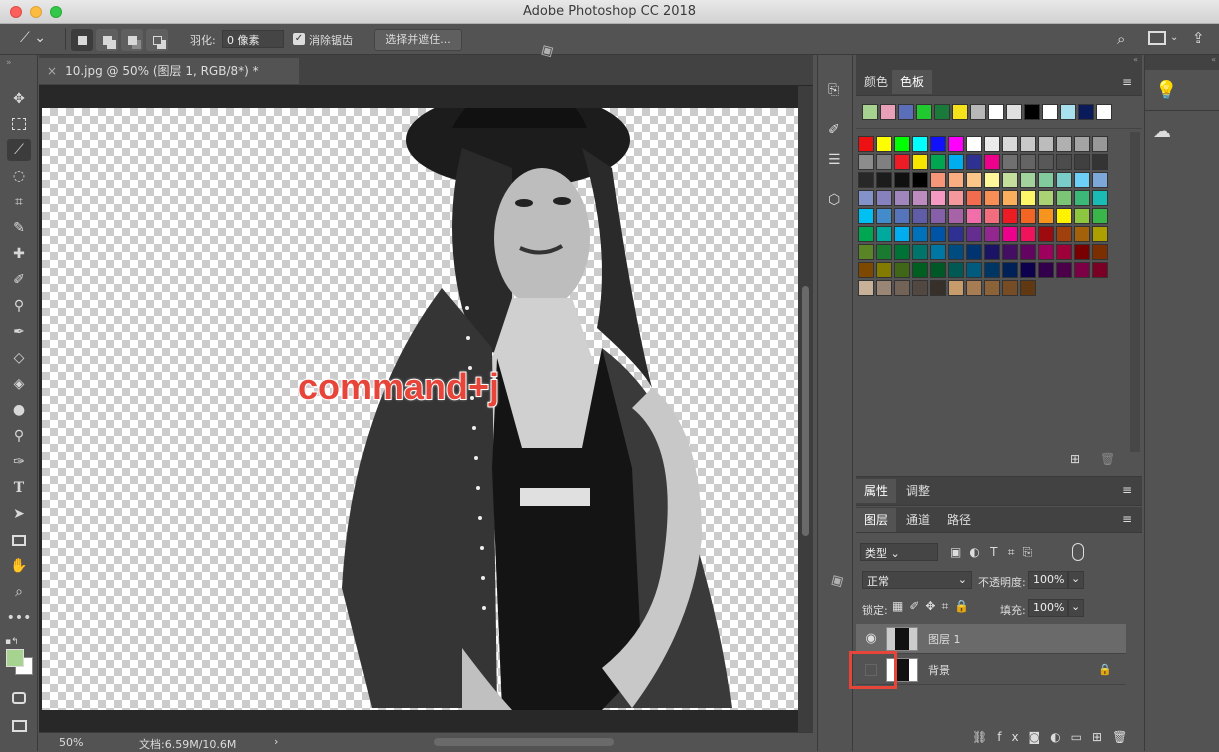 Image resolution: width=1219 pixels, height=752 pixels. Describe the element at coordinates (299, 39) in the screenshot. I see `antialias-checkbox: ✓` at that location.